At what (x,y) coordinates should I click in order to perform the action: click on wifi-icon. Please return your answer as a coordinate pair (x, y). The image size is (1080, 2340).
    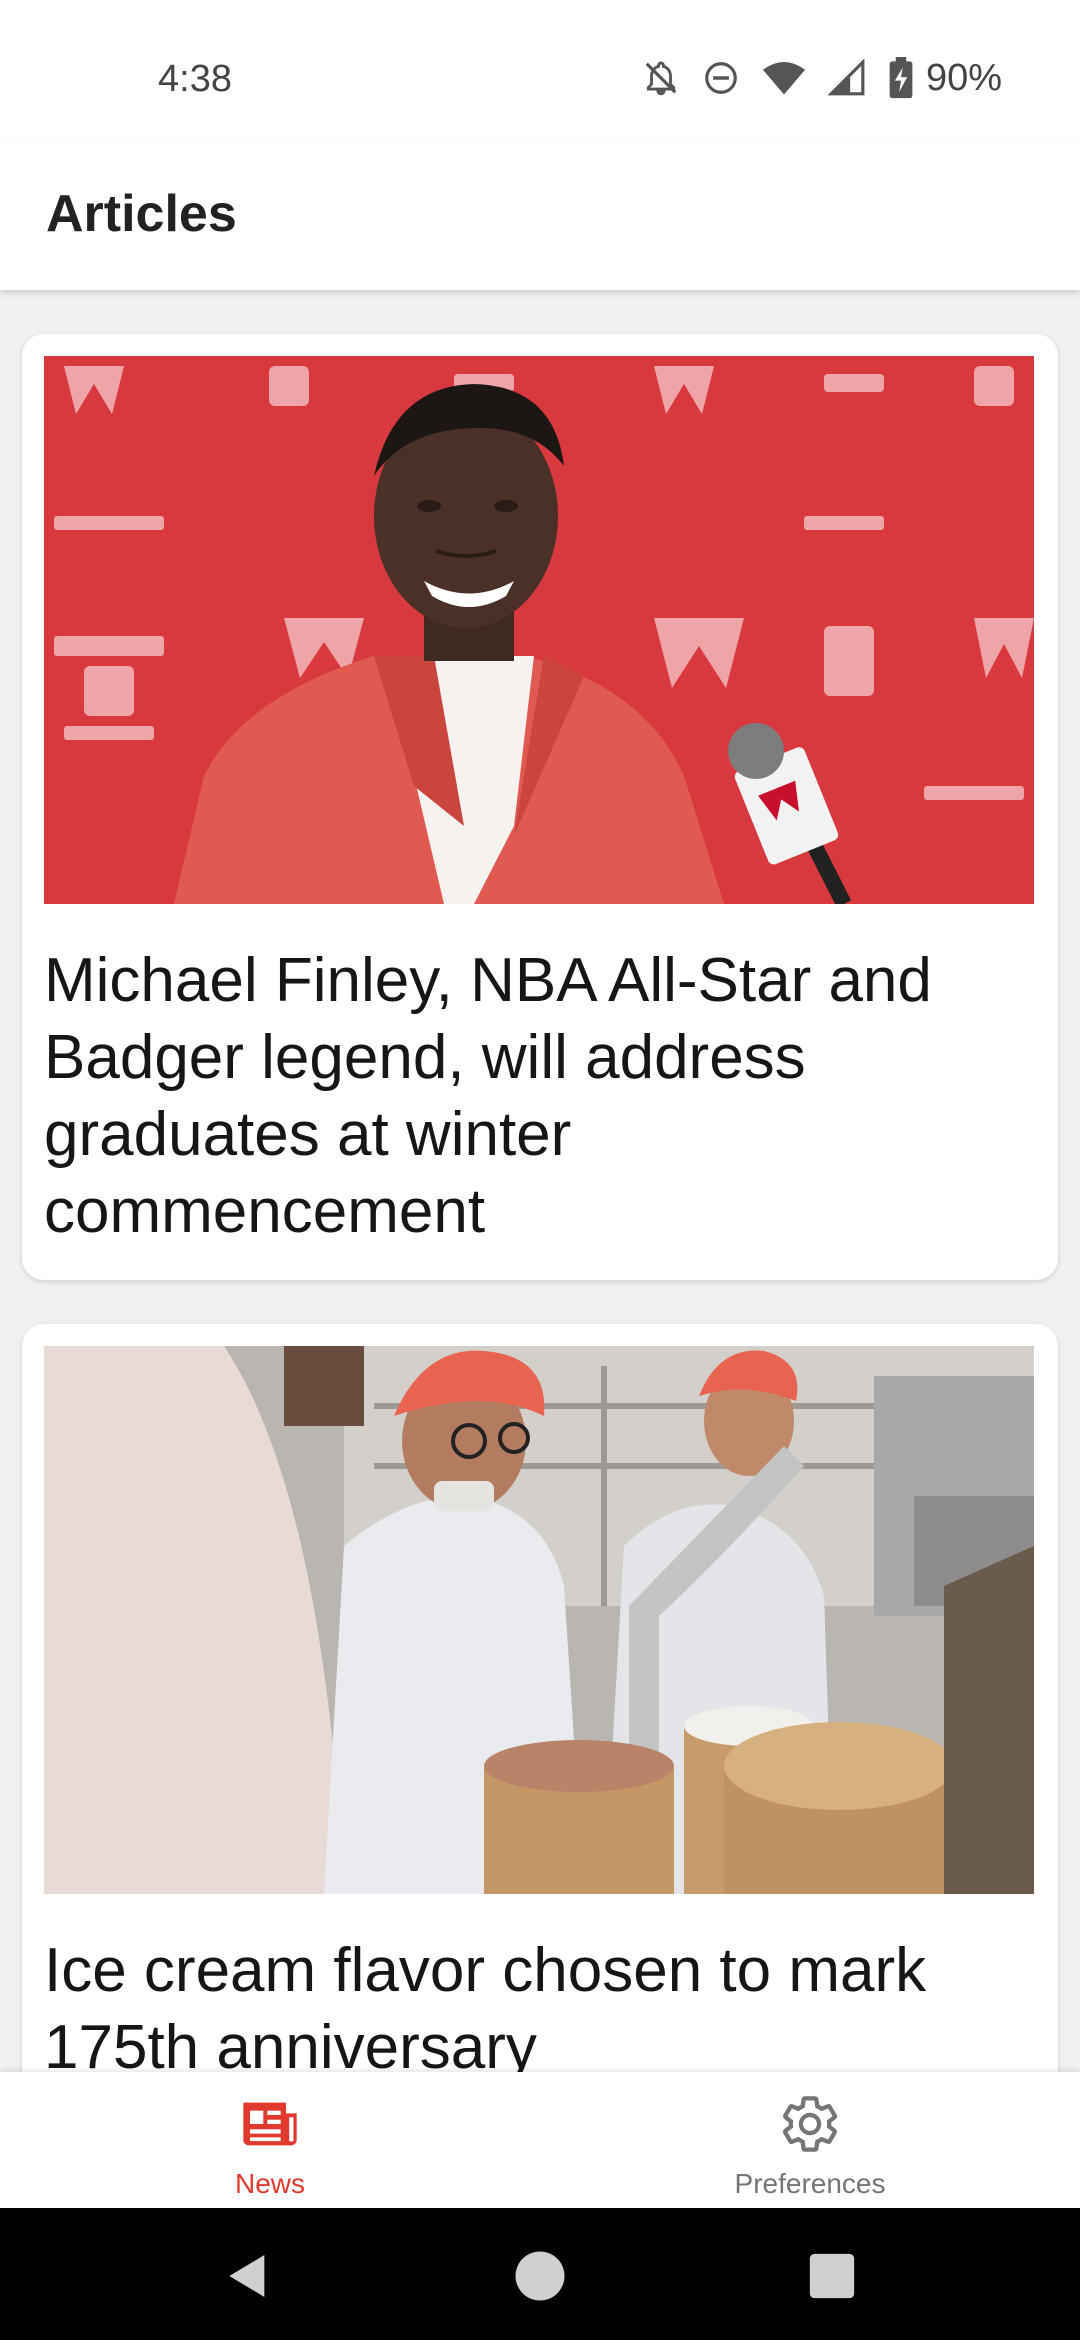
    Looking at the image, I should click on (784, 78).